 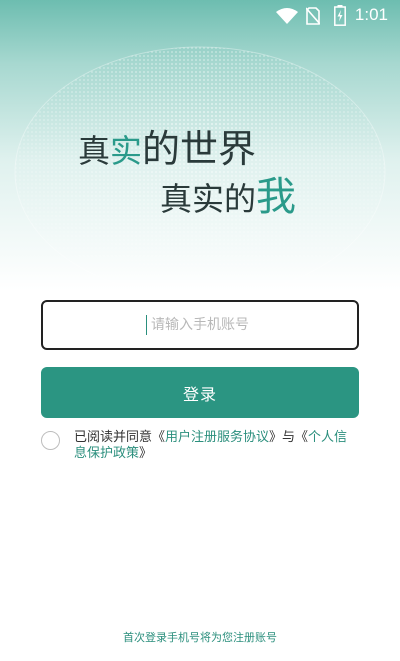 What do you see at coordinates (217, 446) in the screenshot?
I see `agreement-text: 已阅读并同意《用户注册服务协议》与《个人信息保护政策》` at bounding box center [217, 446].